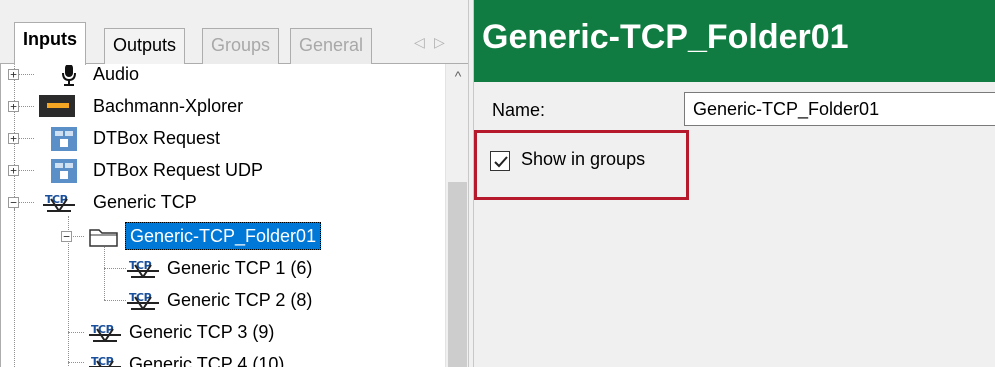 The image size is (995, 367). I want to click on tree-node-generic-tcp-4: TCP Generic TCP 4 (10), so click(221, 358).